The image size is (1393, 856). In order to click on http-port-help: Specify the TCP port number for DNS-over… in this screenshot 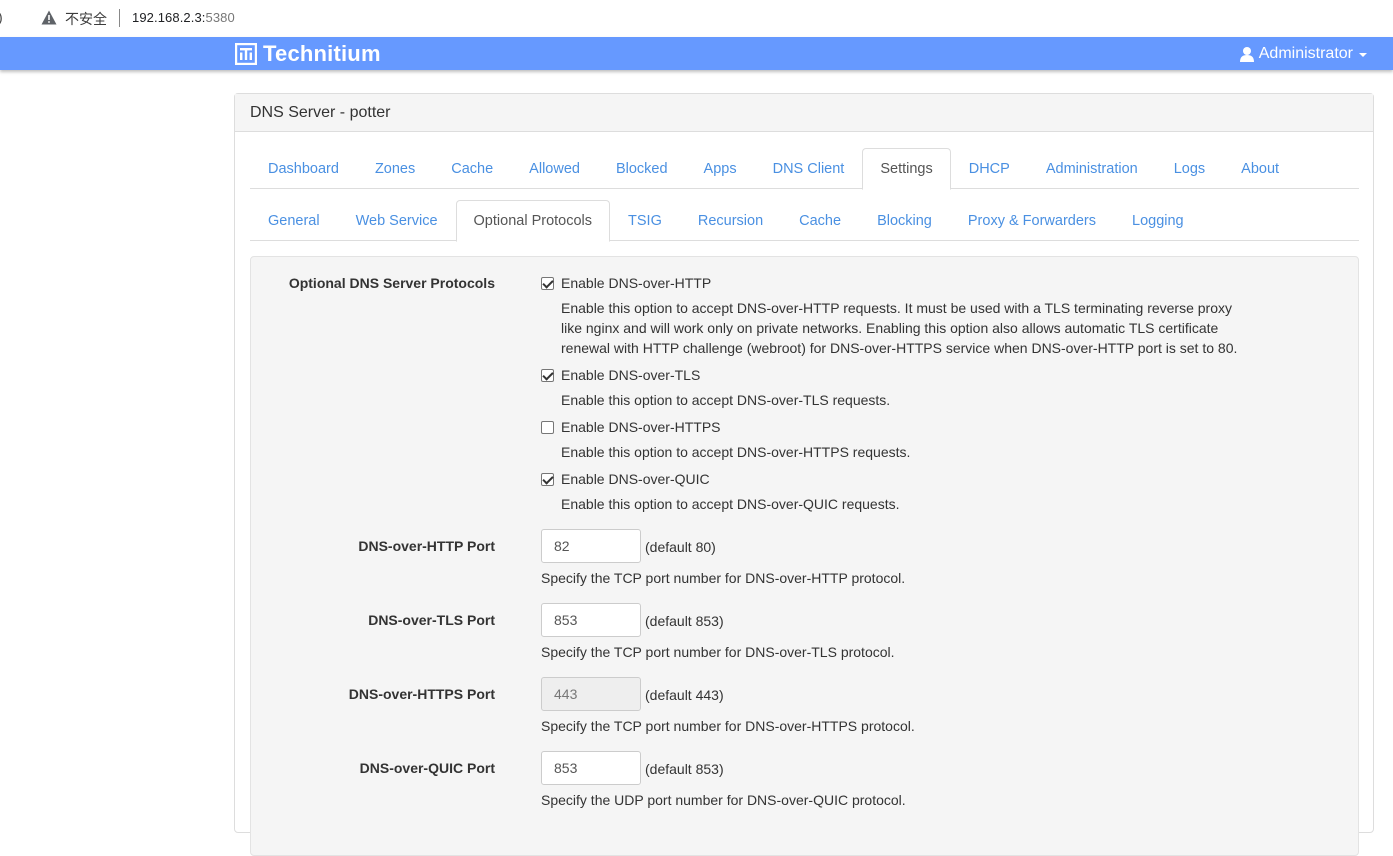, I will do `click(723, 578)`.